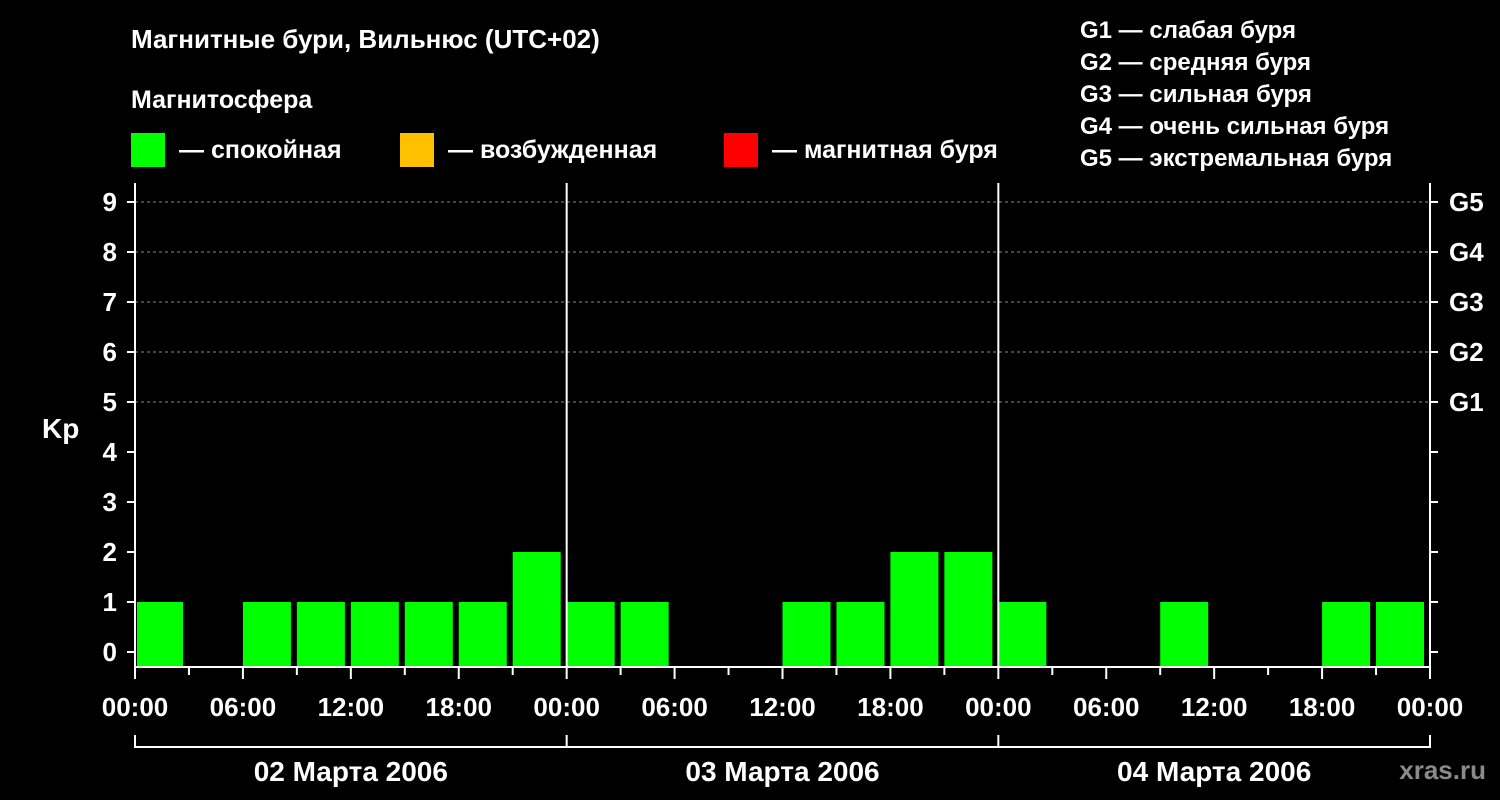 The image size is (1500, 800). Describe the element at coordinates (1466, 252) in the screenshot. I see `g-tick-label: G4` at that location.